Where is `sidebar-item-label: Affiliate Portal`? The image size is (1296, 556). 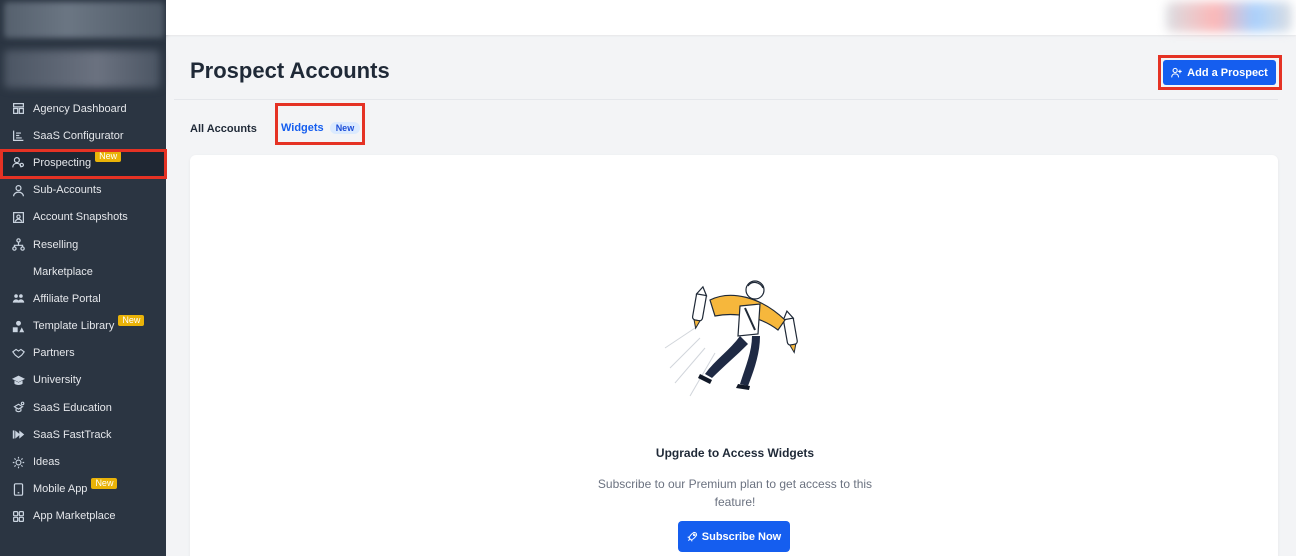 sidebar-item-label: Affiliate Portal is located at coordinates (67, 298).